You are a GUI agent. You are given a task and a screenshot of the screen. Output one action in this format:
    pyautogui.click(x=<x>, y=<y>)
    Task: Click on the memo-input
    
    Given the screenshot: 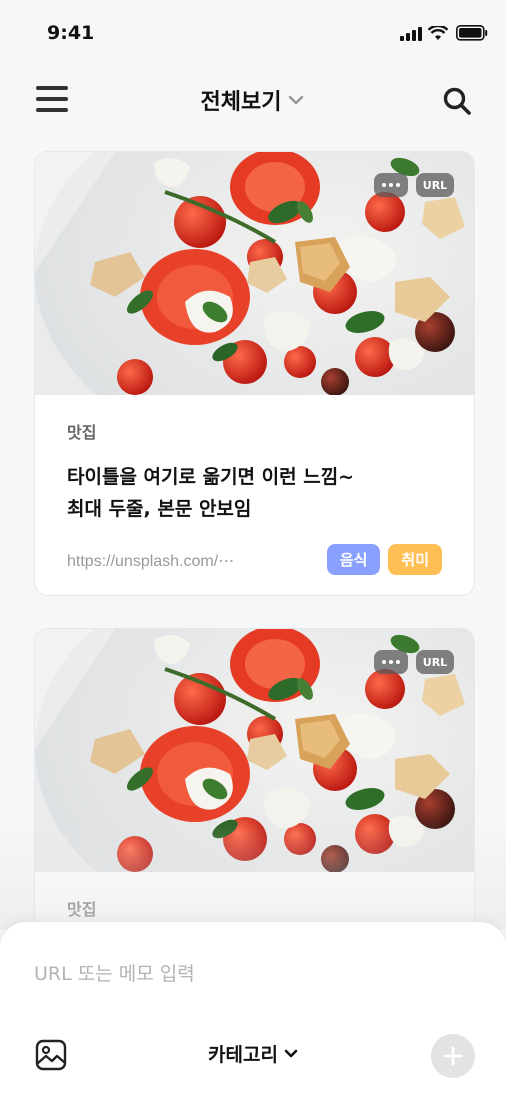 What is the action you would take?
    pyautogui.click(x=249, y=974)
    